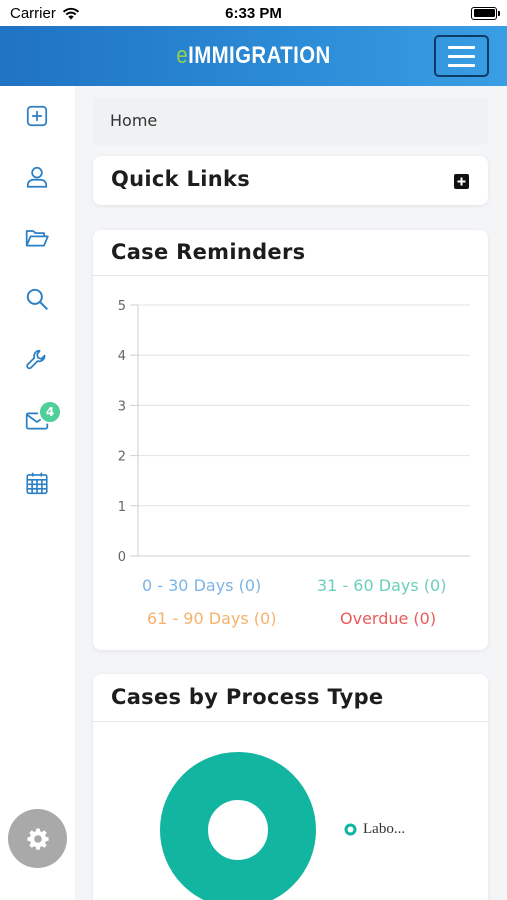 Image resolution: width=507 pixels, height=900 pixels. What do you see at coordinates (122, 557) in the screenshot?
I see `y-tick-label: 0` at bounding box center [122, 557].